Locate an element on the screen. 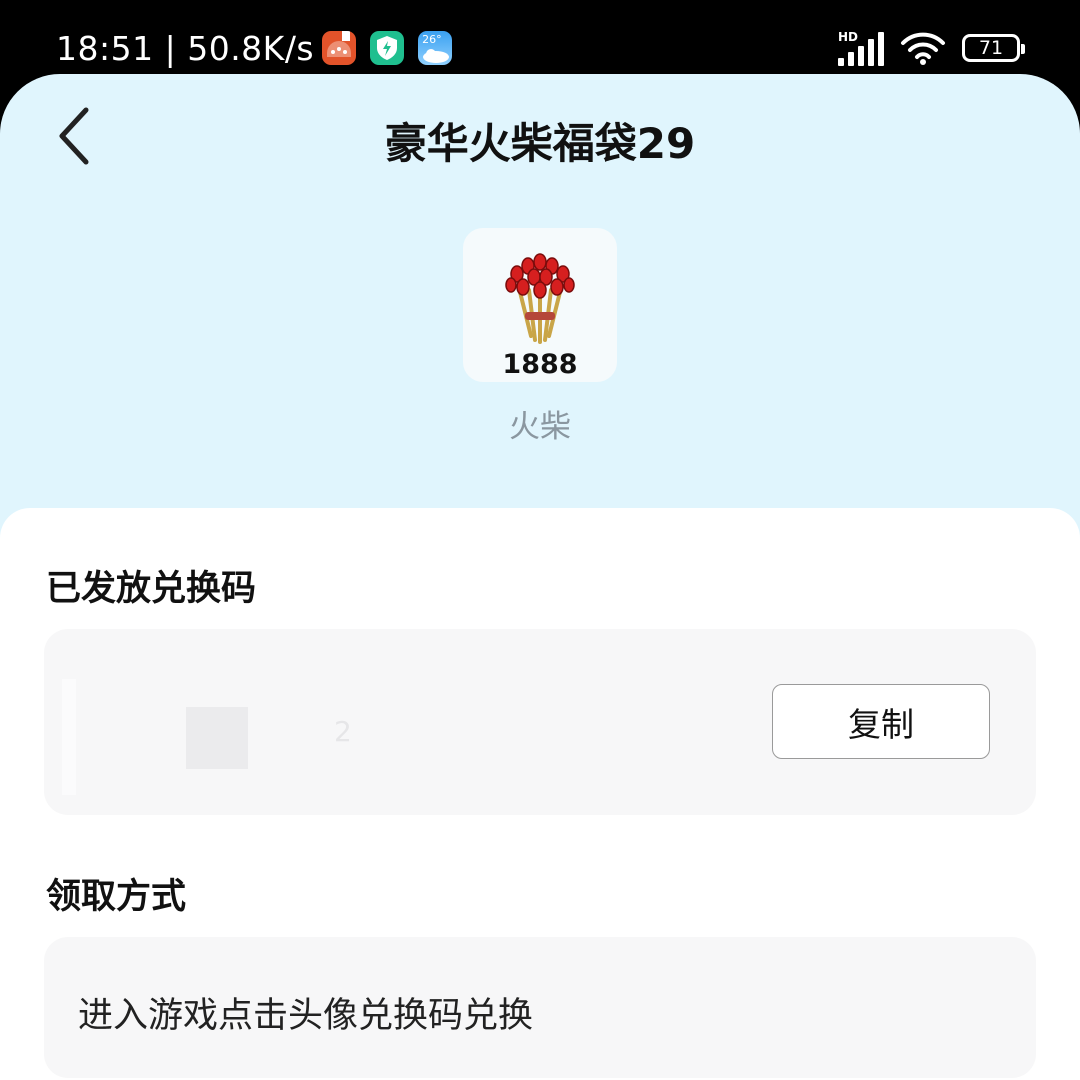 The width and height of the screenshot is (1080, 1080). method-card: 进入游戏点击头像兑换码兑换 is located at coordinates (540, 1007).